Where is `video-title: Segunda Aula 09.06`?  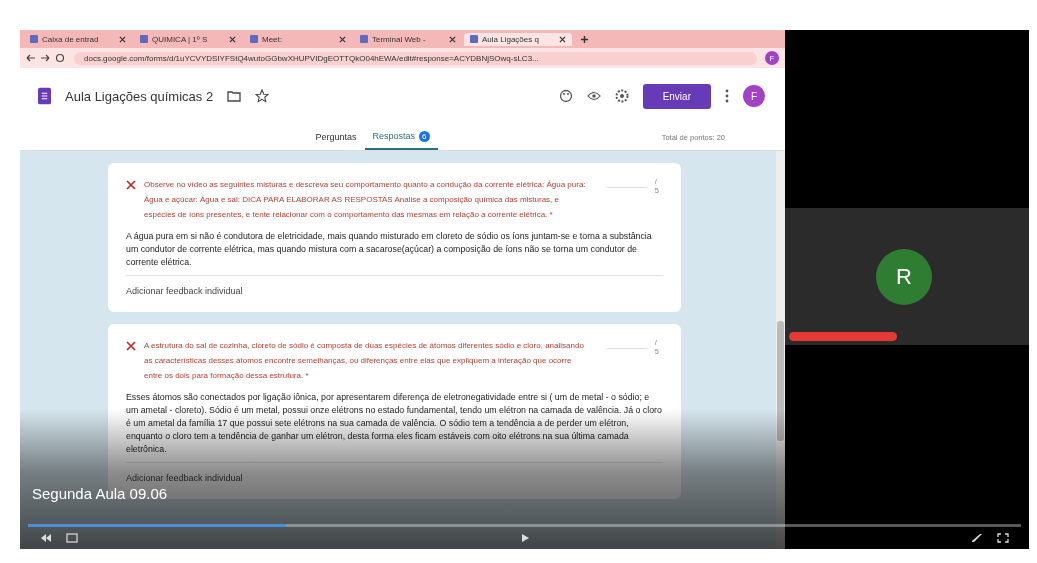 video-title: Segunda Aula 09.06 is located at coordinates (99, 494).